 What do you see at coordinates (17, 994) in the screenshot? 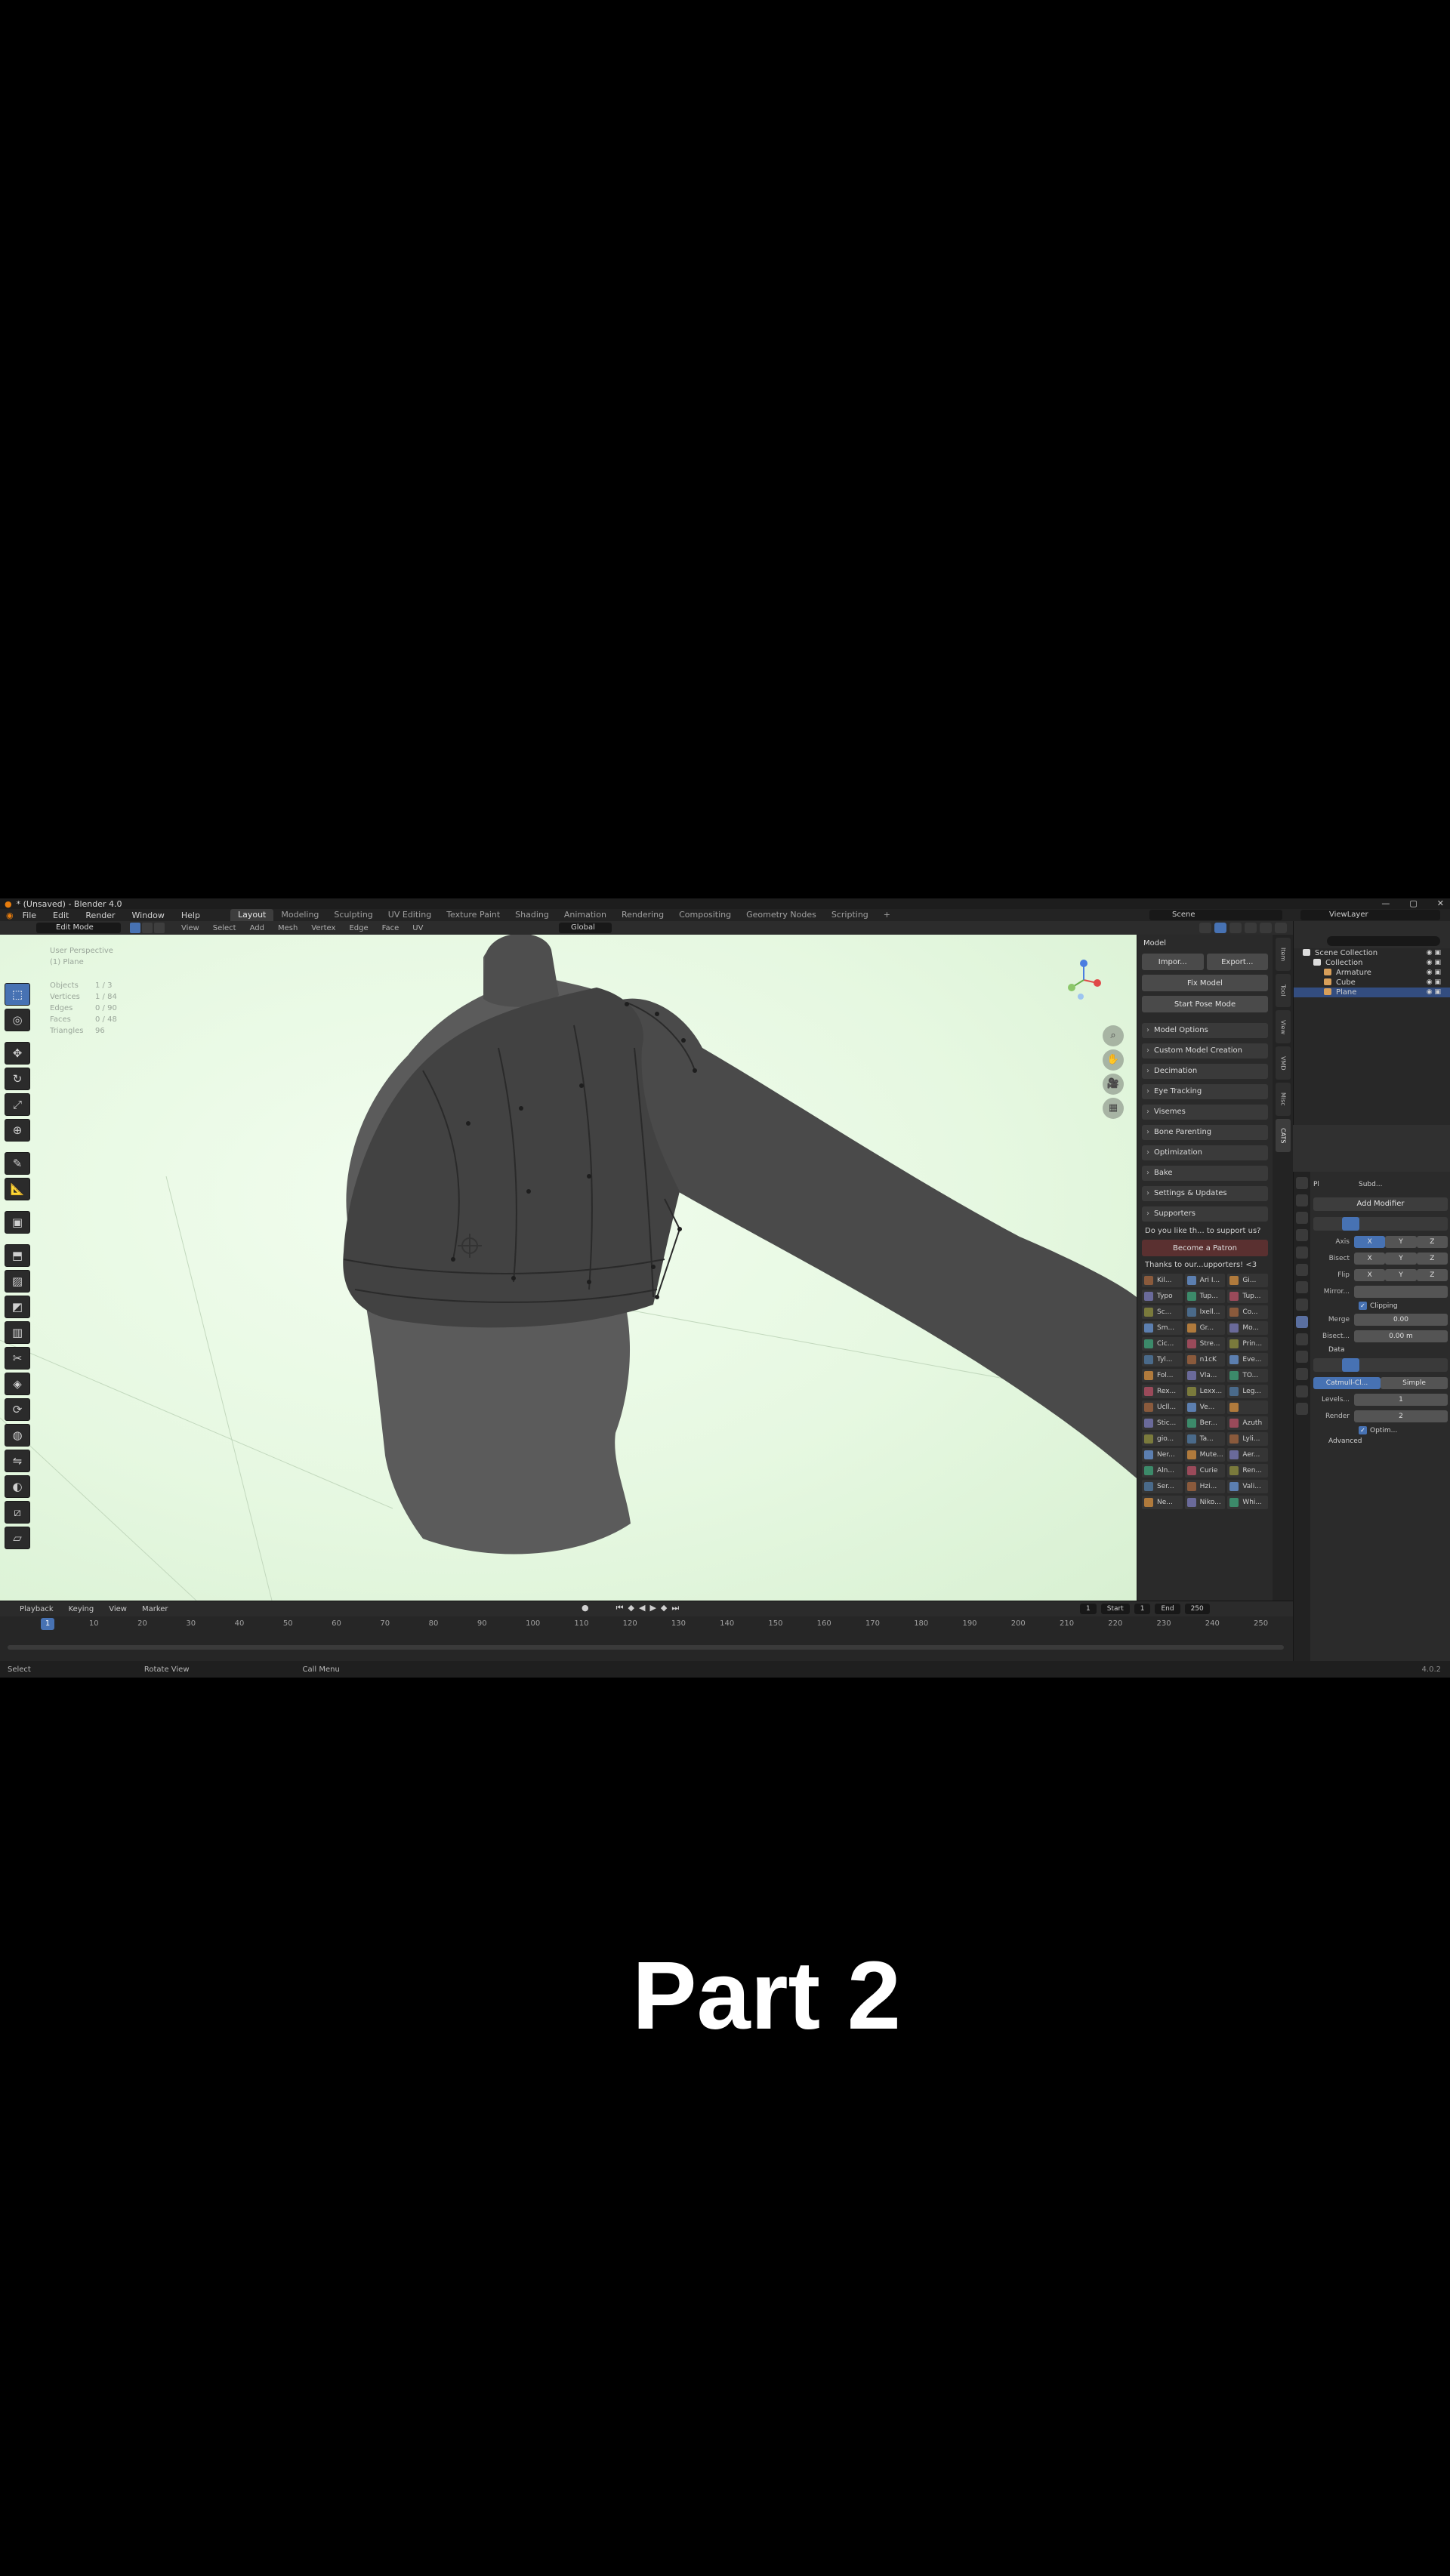
I see `select-box-icon: ⬚` at bounding box center [17, 994].